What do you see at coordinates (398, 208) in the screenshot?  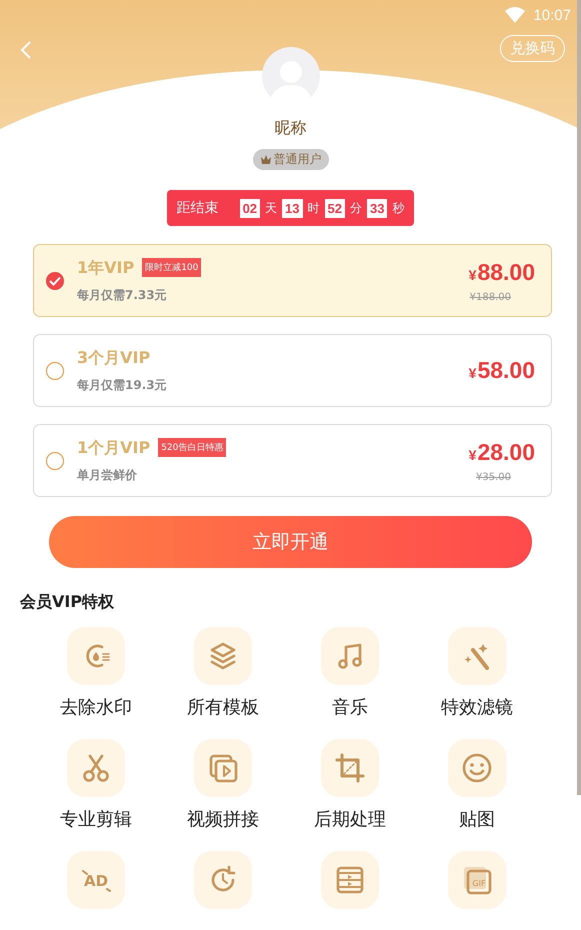 I see `countdown-unit: 秒` at bounding box center [398, 208].